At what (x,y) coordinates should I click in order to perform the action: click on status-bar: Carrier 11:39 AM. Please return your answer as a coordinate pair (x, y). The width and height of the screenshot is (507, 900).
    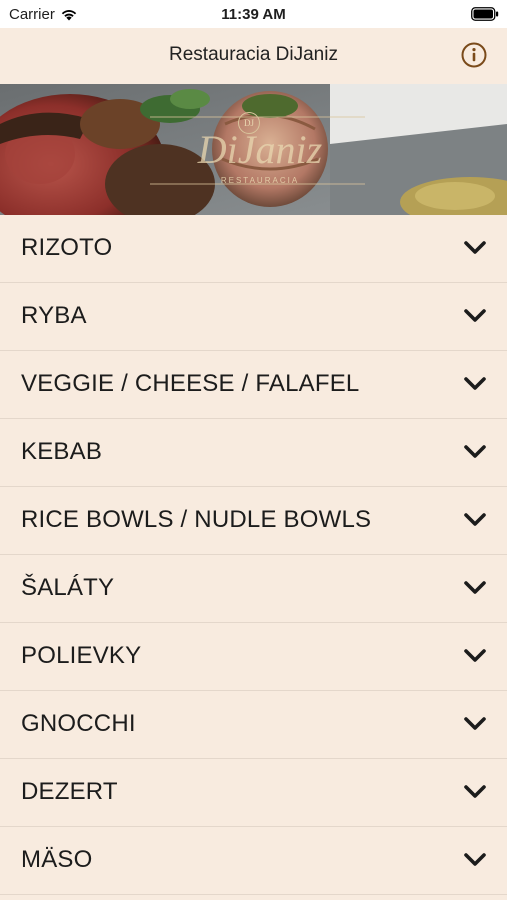
    Looking at the image, I should click on (253, 14).